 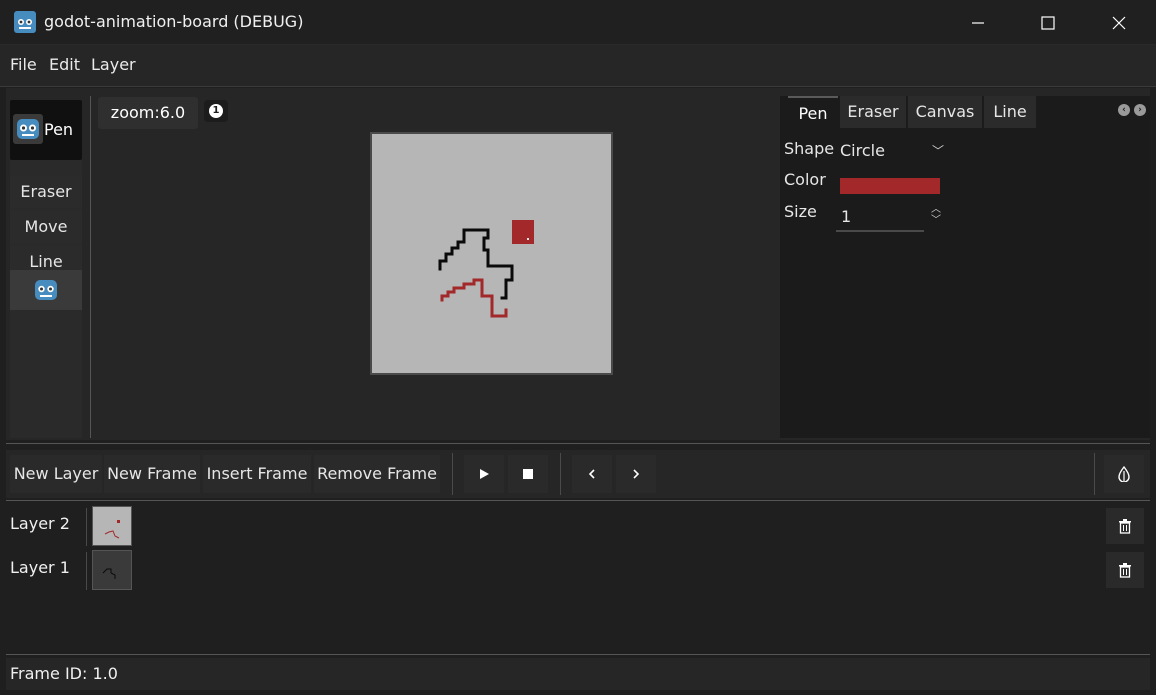 What do you see at coordinates (174, 21) in the screenshot?
I see `window-title: godot-animation-board (DEBUG)` at bounding box center [174, 21].